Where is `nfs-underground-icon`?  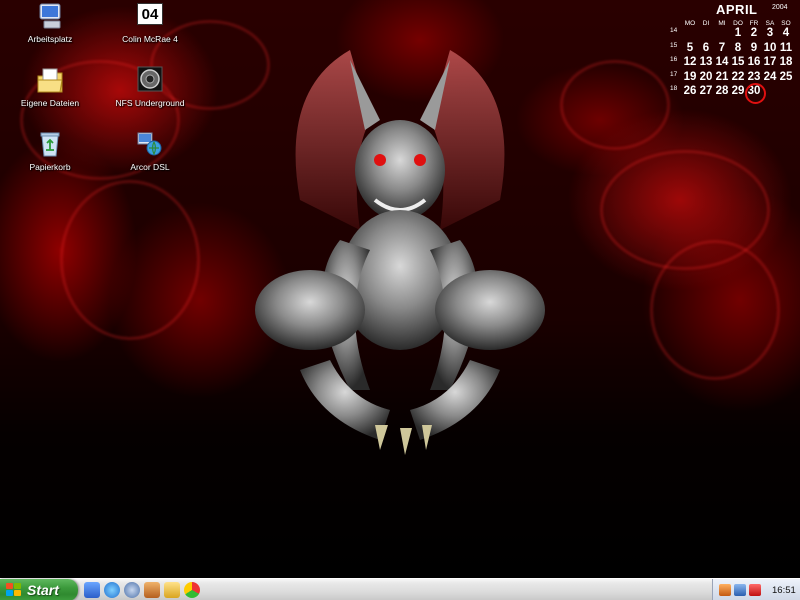 nfs-underground-icon is located at coordinates (150, 81).